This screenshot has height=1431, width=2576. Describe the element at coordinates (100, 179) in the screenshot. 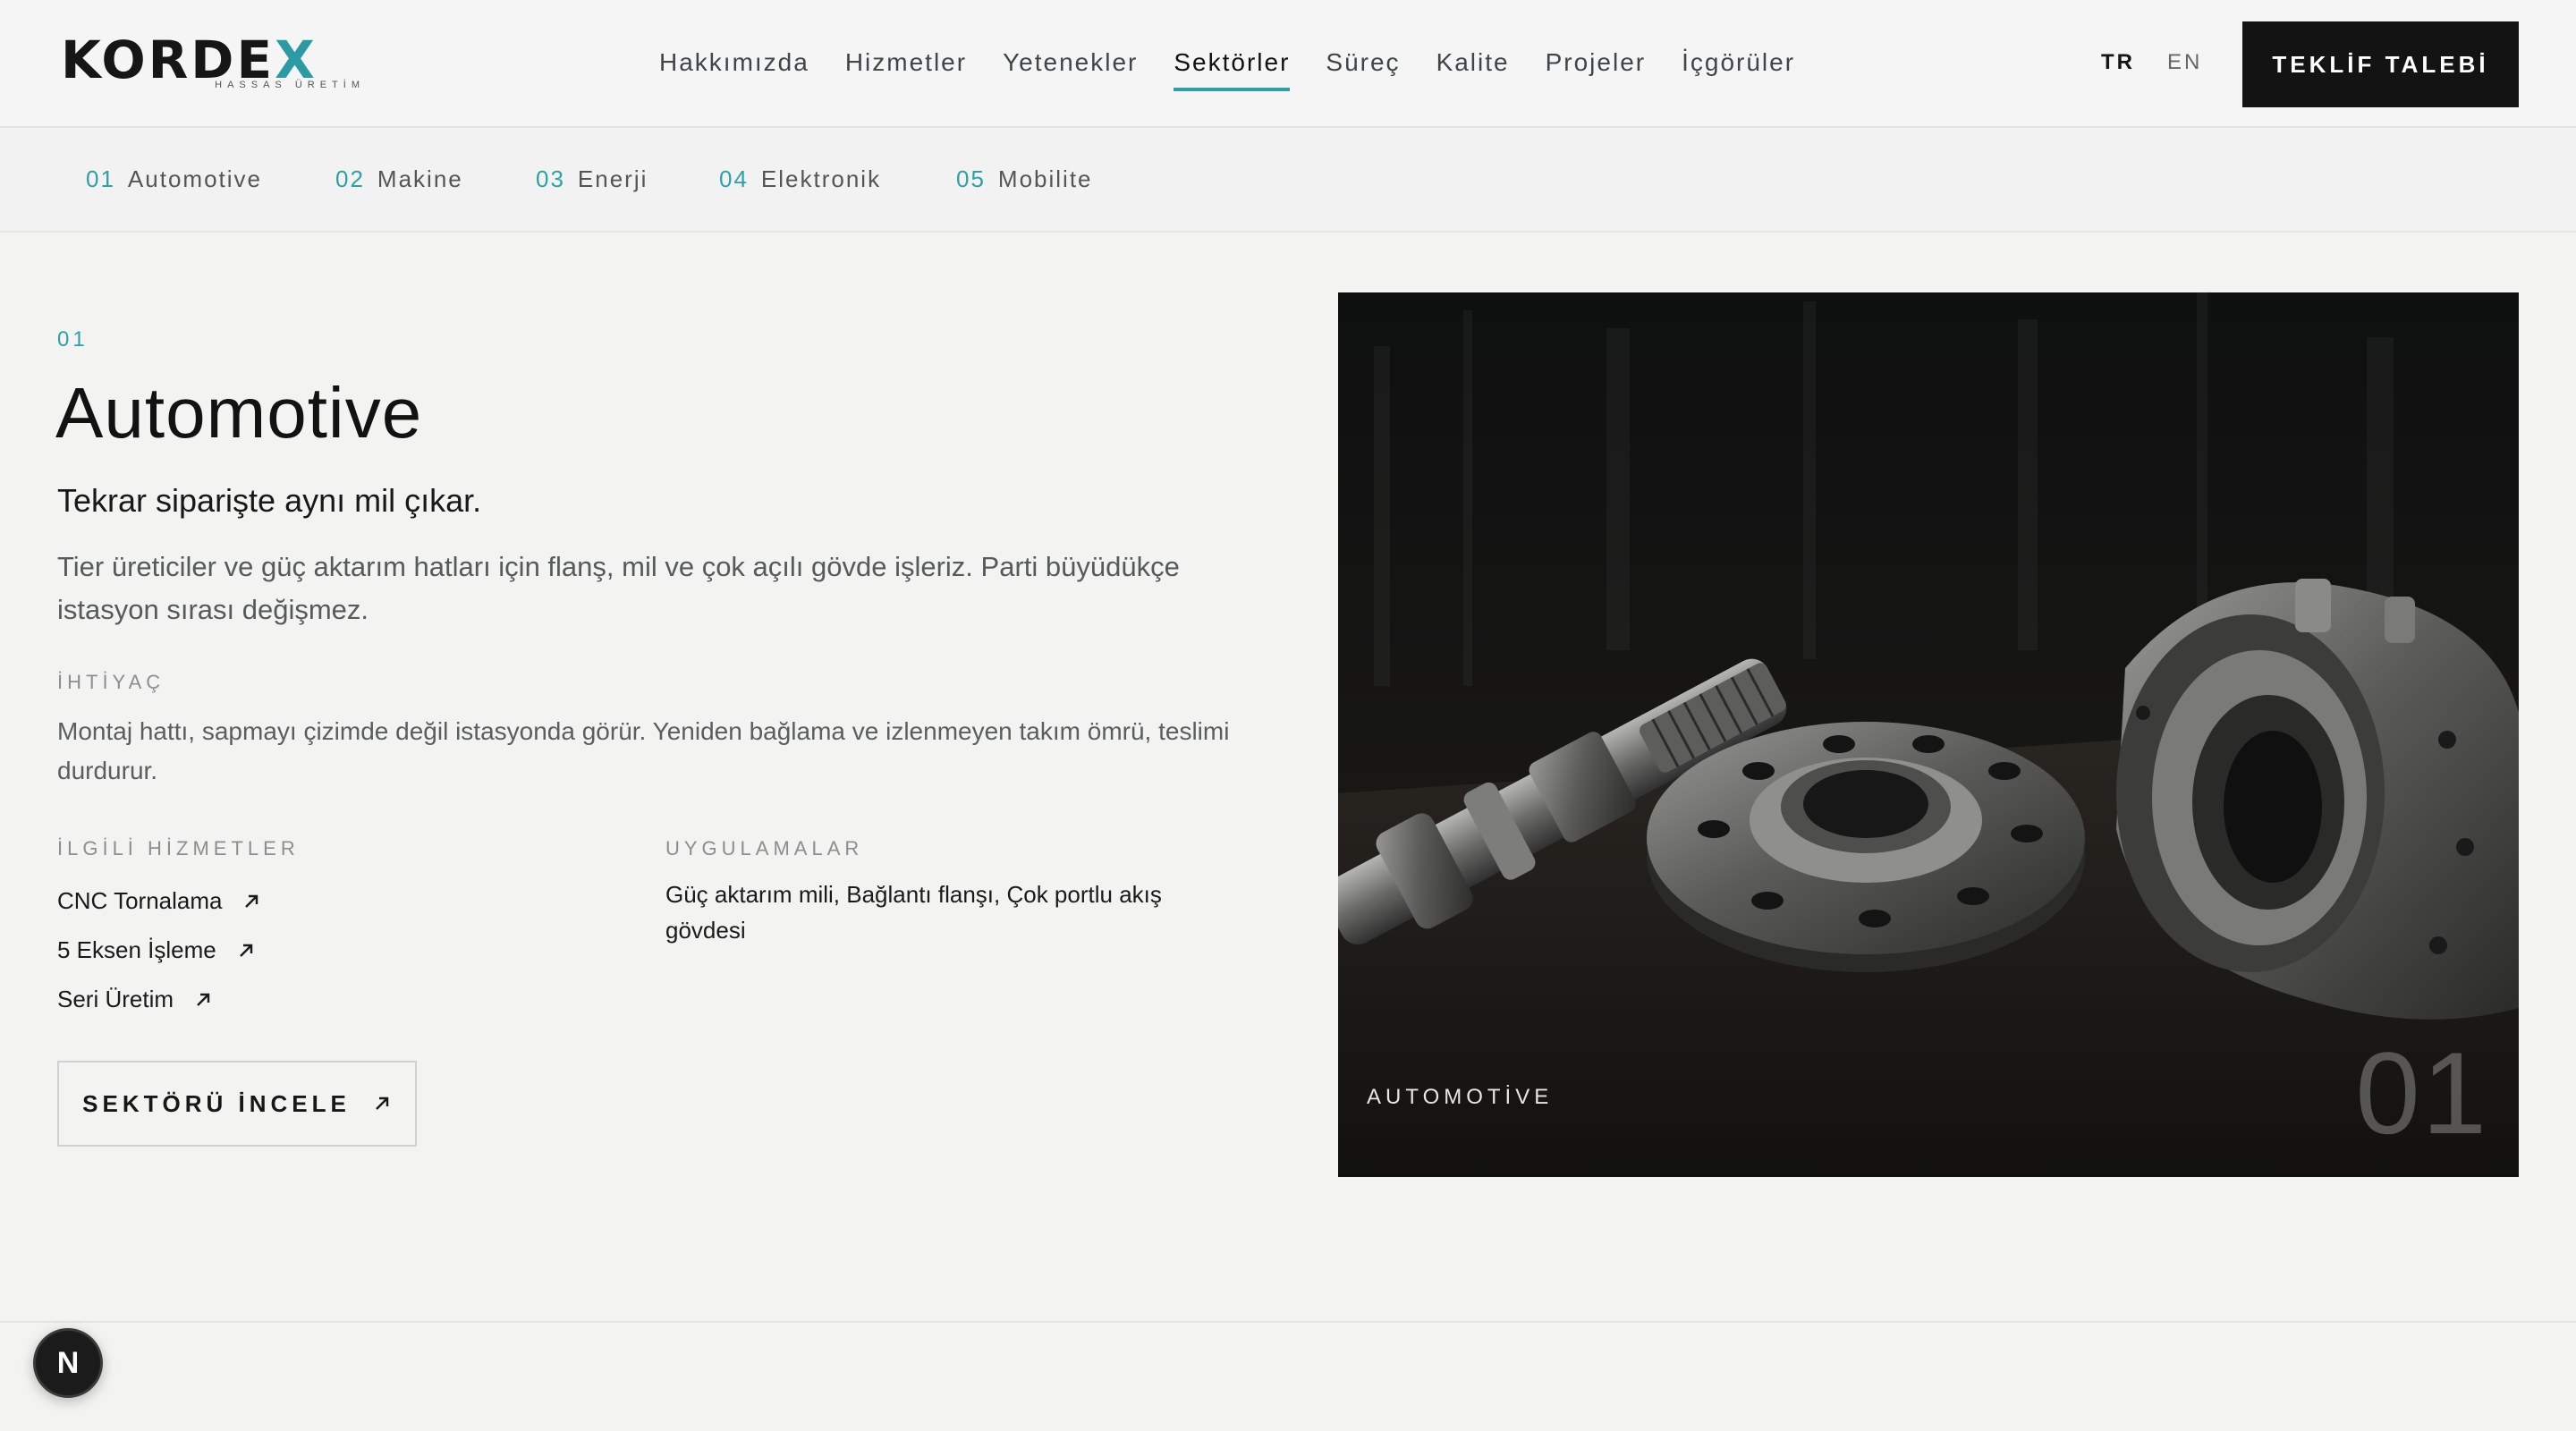

I see `subnav-number: 01` at that location.